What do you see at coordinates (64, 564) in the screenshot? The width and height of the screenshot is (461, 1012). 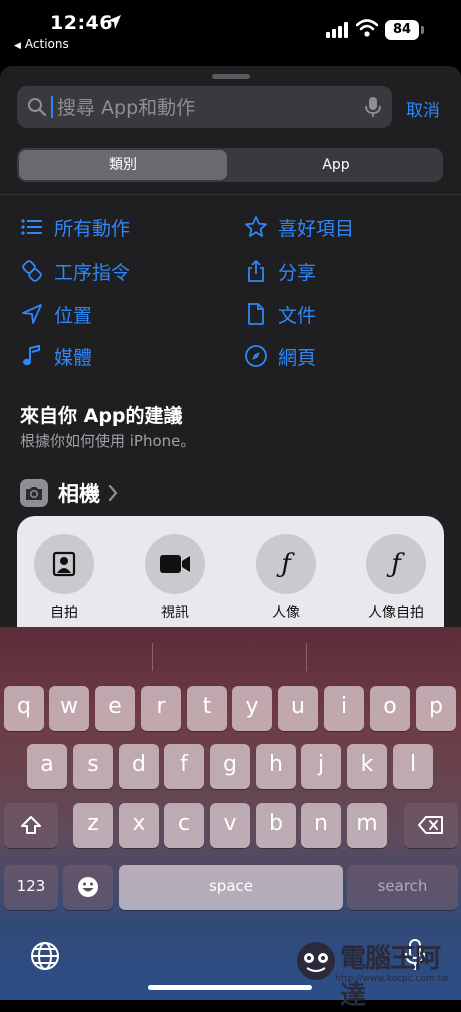 I see `selfie-portrait-icon` at bounding box center [64, 564].